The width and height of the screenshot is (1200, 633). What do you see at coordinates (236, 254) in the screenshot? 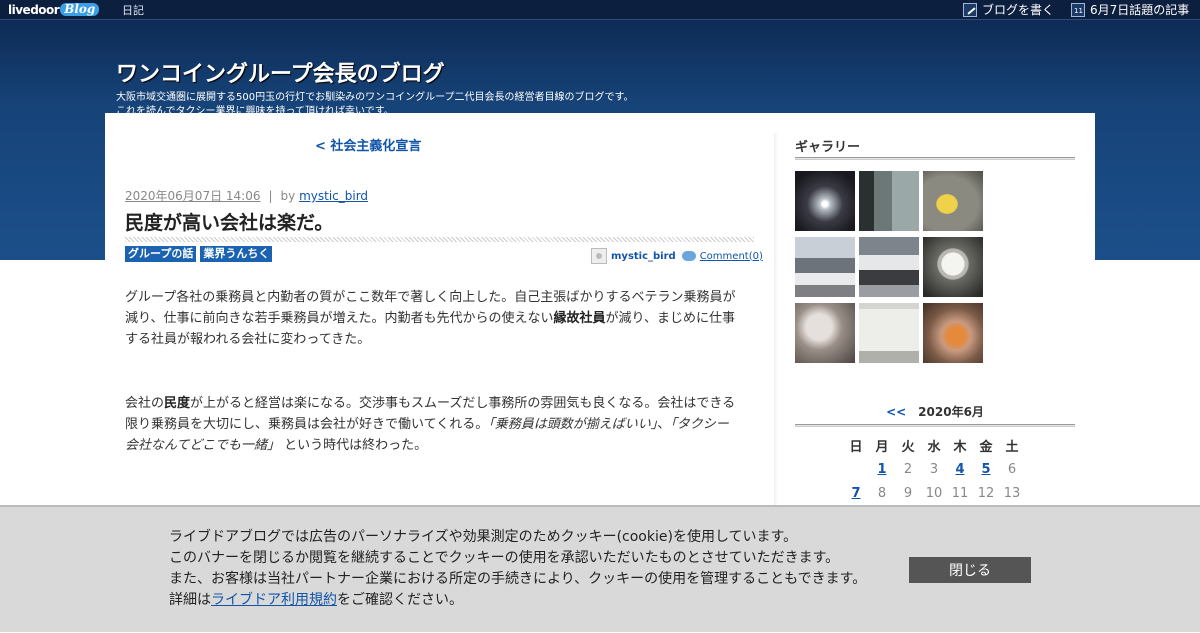
I see `category-tag: 業界うんちく` at bounding box center [236, 254].